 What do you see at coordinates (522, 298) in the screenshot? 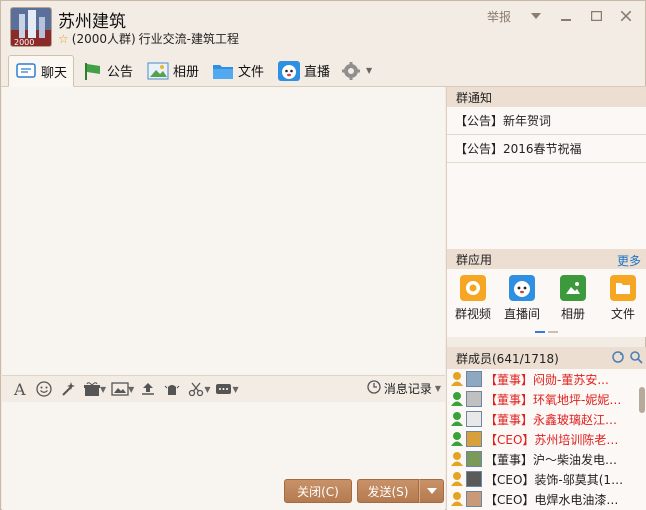
I see `app-live-room: 直播间` at bounding box center [522, 298].